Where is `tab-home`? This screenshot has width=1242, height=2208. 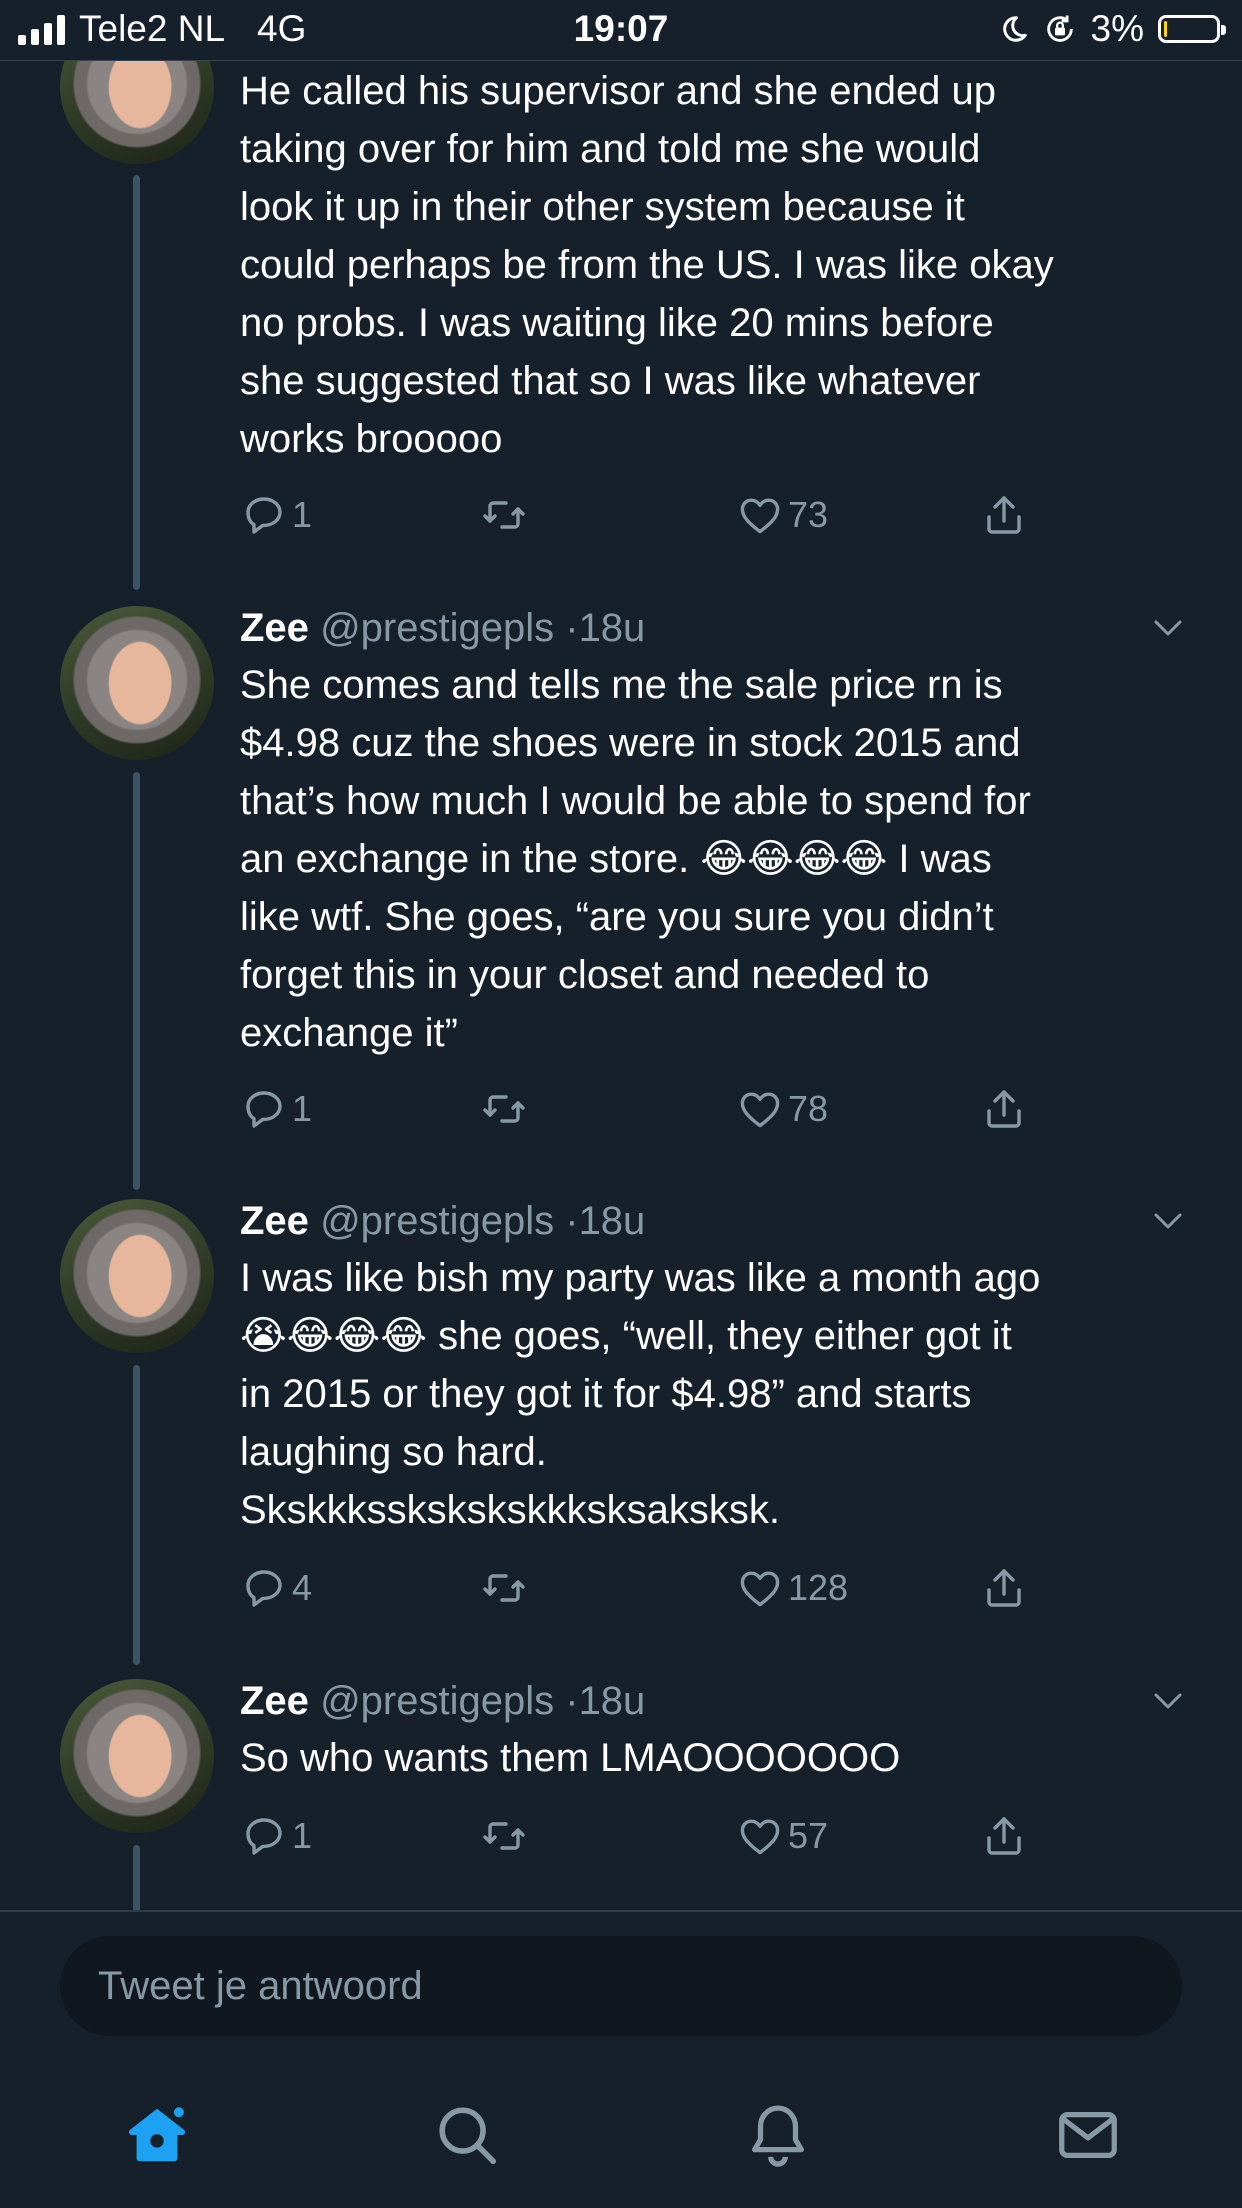
tab-home is located at coordinates (157, 2135).